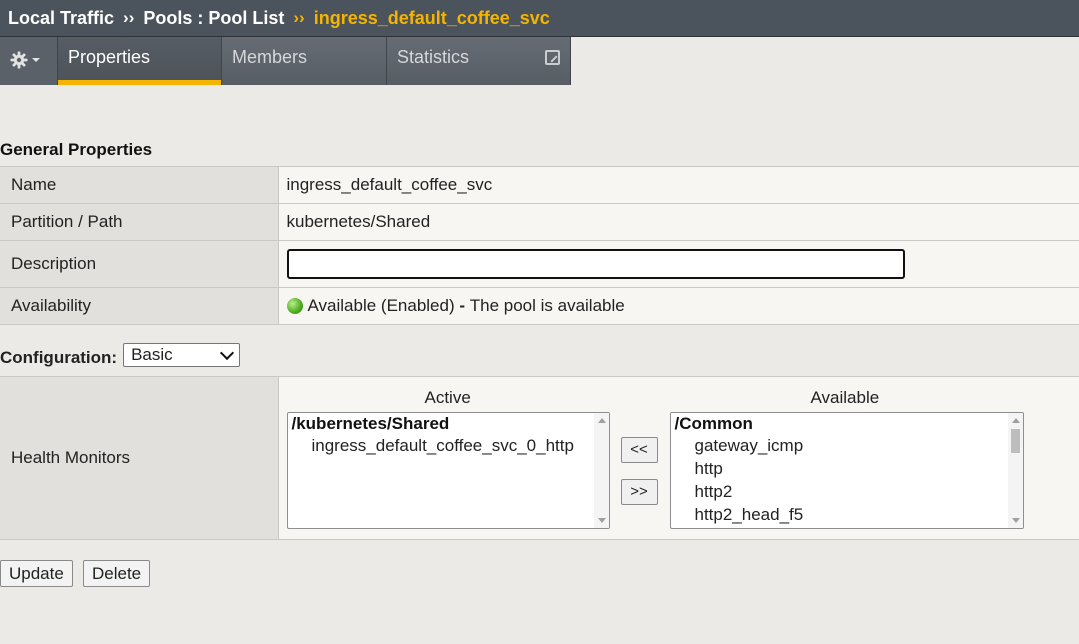  What do you see at coordinates (678, 185) in the screenshot?
I see `name-value: ingress_default_coffee_svc` at bounding box center [678, 185].